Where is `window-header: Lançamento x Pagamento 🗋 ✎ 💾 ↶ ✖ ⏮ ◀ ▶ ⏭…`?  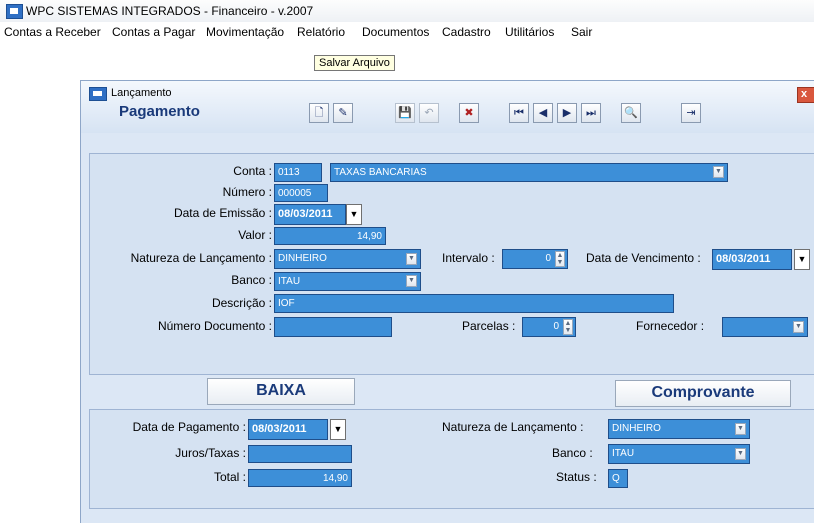
window-header: Lançamento x Pagamento 🗋 ✎ 💾 ↶ ✖ ⏮ ◀ ▶ ⏭… is located at coordinates (447, 107).